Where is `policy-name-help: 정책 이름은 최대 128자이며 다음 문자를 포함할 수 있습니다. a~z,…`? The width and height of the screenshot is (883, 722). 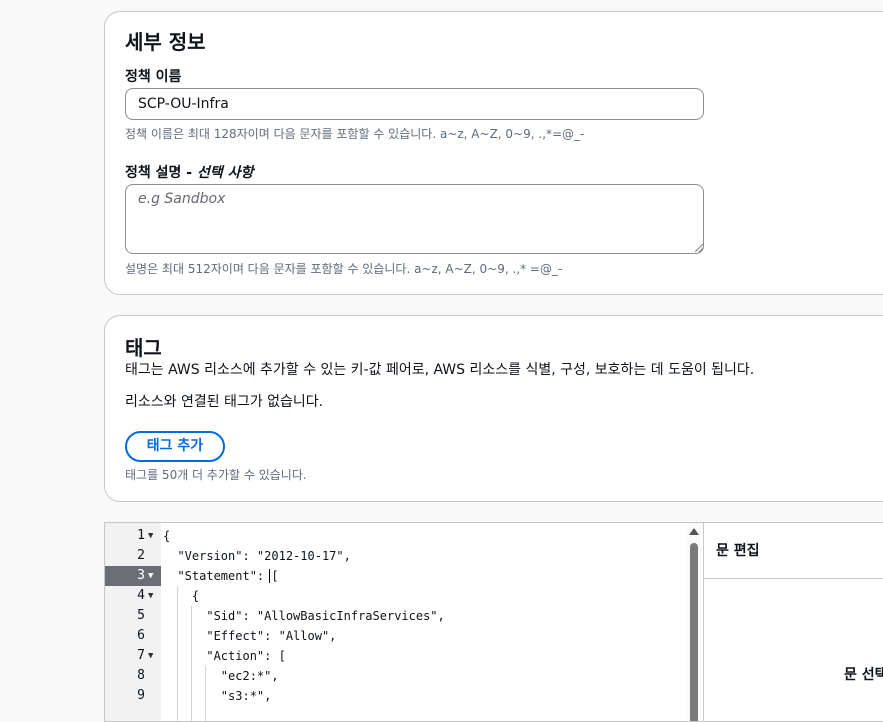 policy-name-help: 정책 이름은 최대 128자이며 다음 문자를 포함할 수 있습니다. a~z,… is located at coordinates (355, 134).